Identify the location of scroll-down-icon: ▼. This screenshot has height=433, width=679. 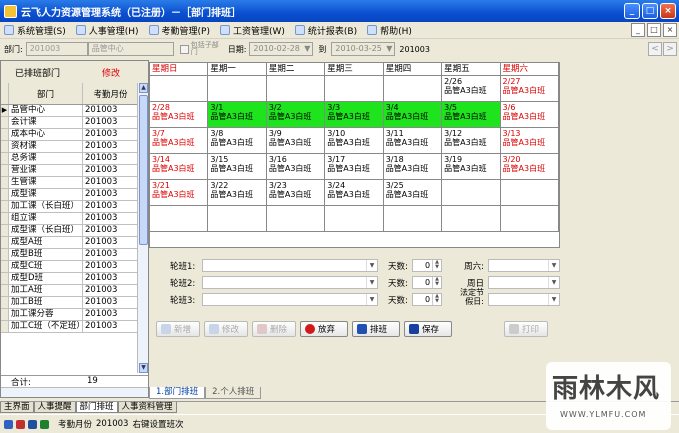
(143, 368).